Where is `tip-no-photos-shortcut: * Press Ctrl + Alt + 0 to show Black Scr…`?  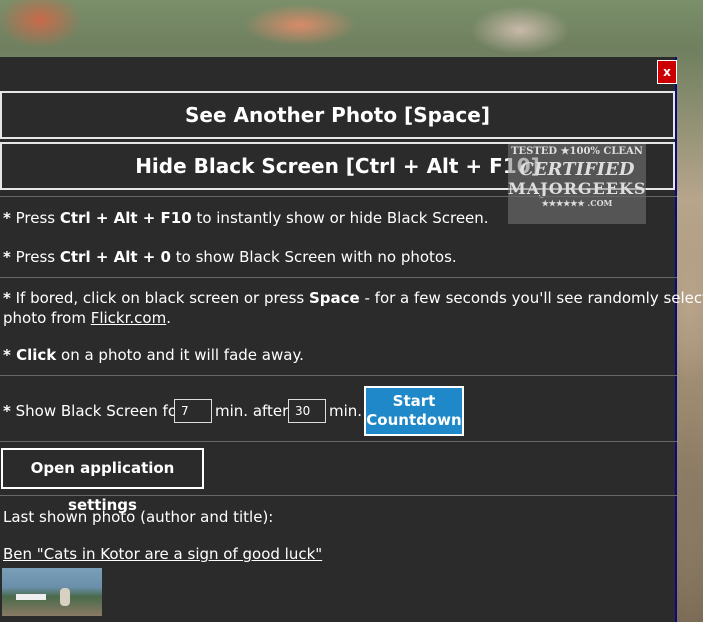
tip-no-photos-shortcut: * Press Ctrl + Alt + 0 to show Black Scr… is located at coordinates (230, 257).